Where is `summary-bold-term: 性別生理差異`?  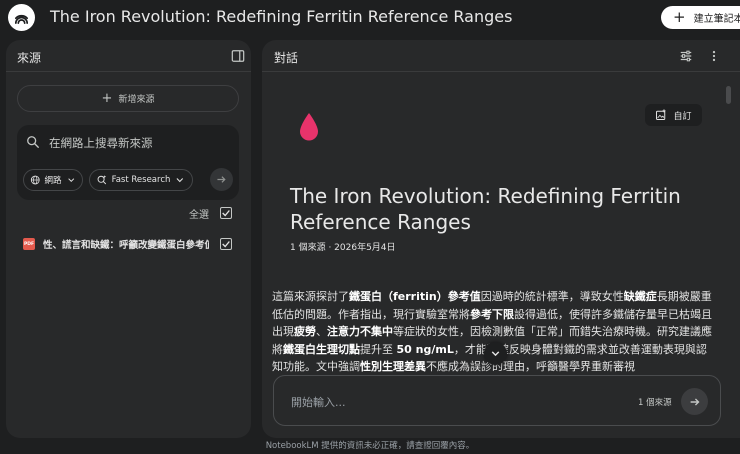 summary-bold-term: 性別生理差異 is located at coordinates (393, 366).